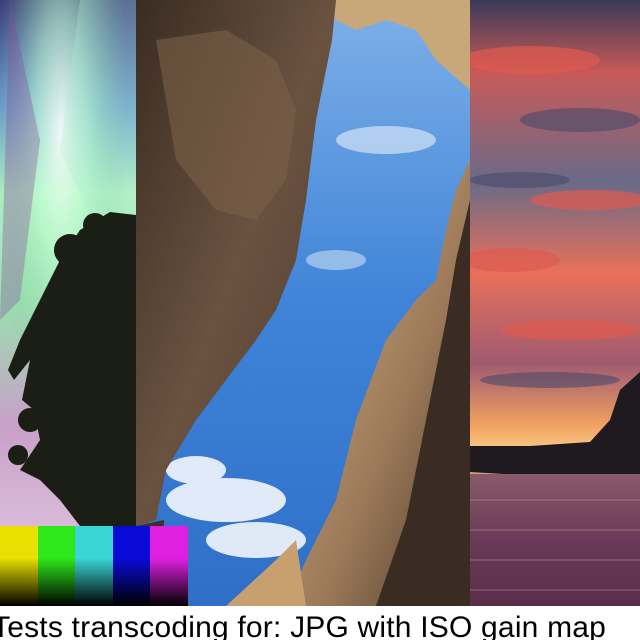 This screenshot has width=640, height=640. Describe the element at coordinates (56, 566) in the screenshot. I see `swatch-green` at that location.